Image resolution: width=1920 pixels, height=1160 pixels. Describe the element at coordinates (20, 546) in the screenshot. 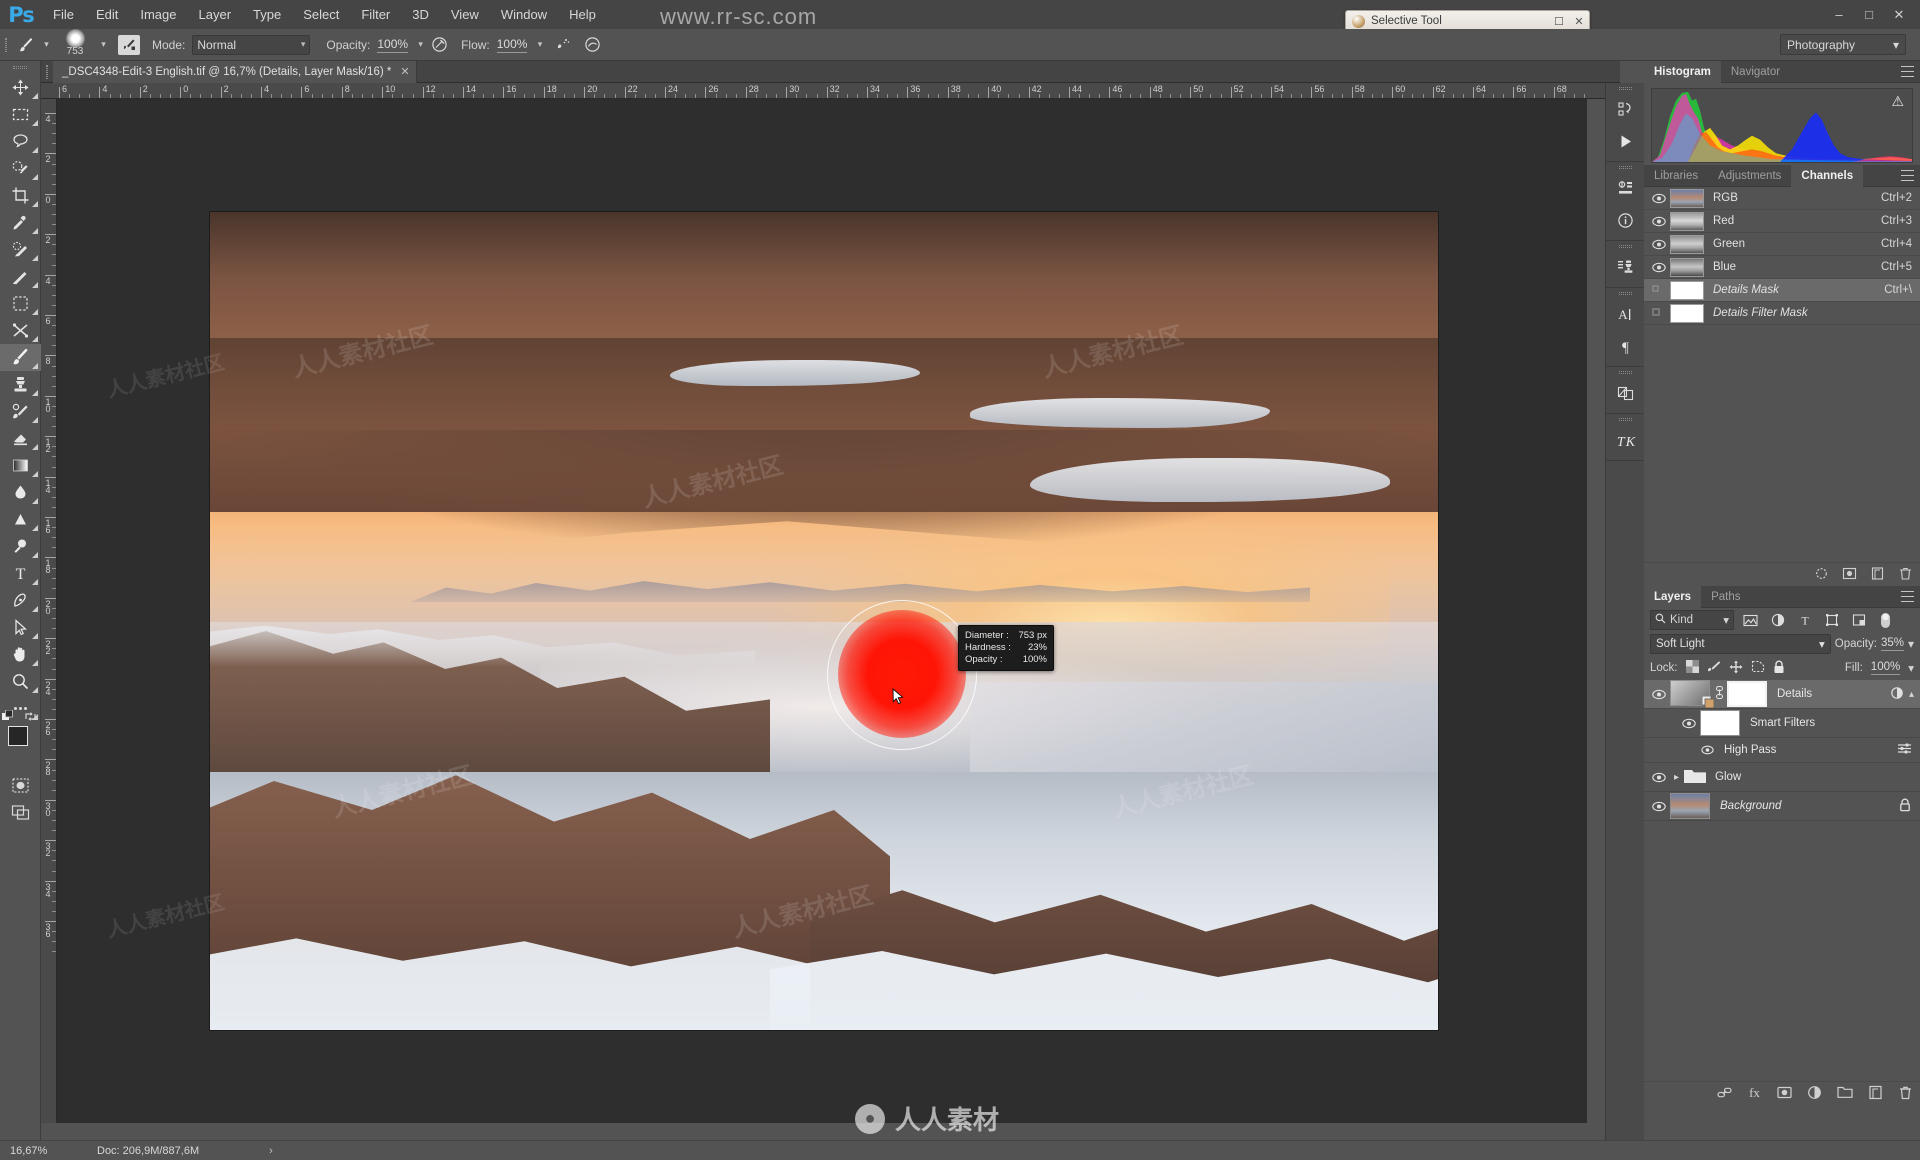

I see `burn-tool` at that location.